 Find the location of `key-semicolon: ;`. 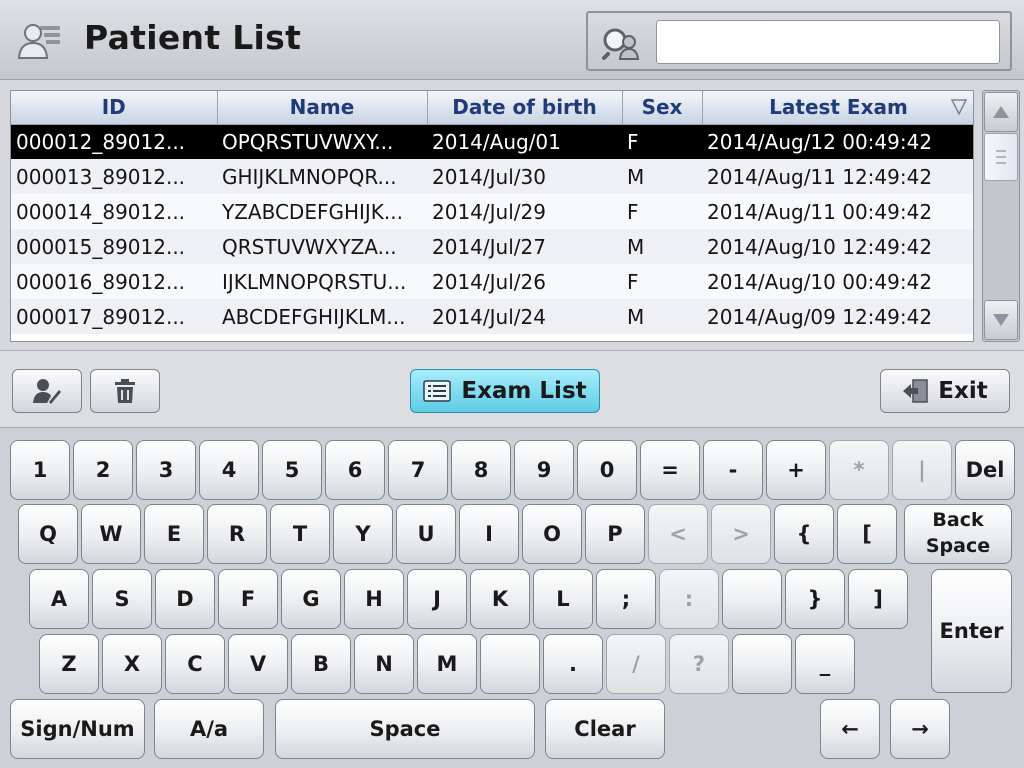

key-semicolon: ; is located at coordinates (626, 599).